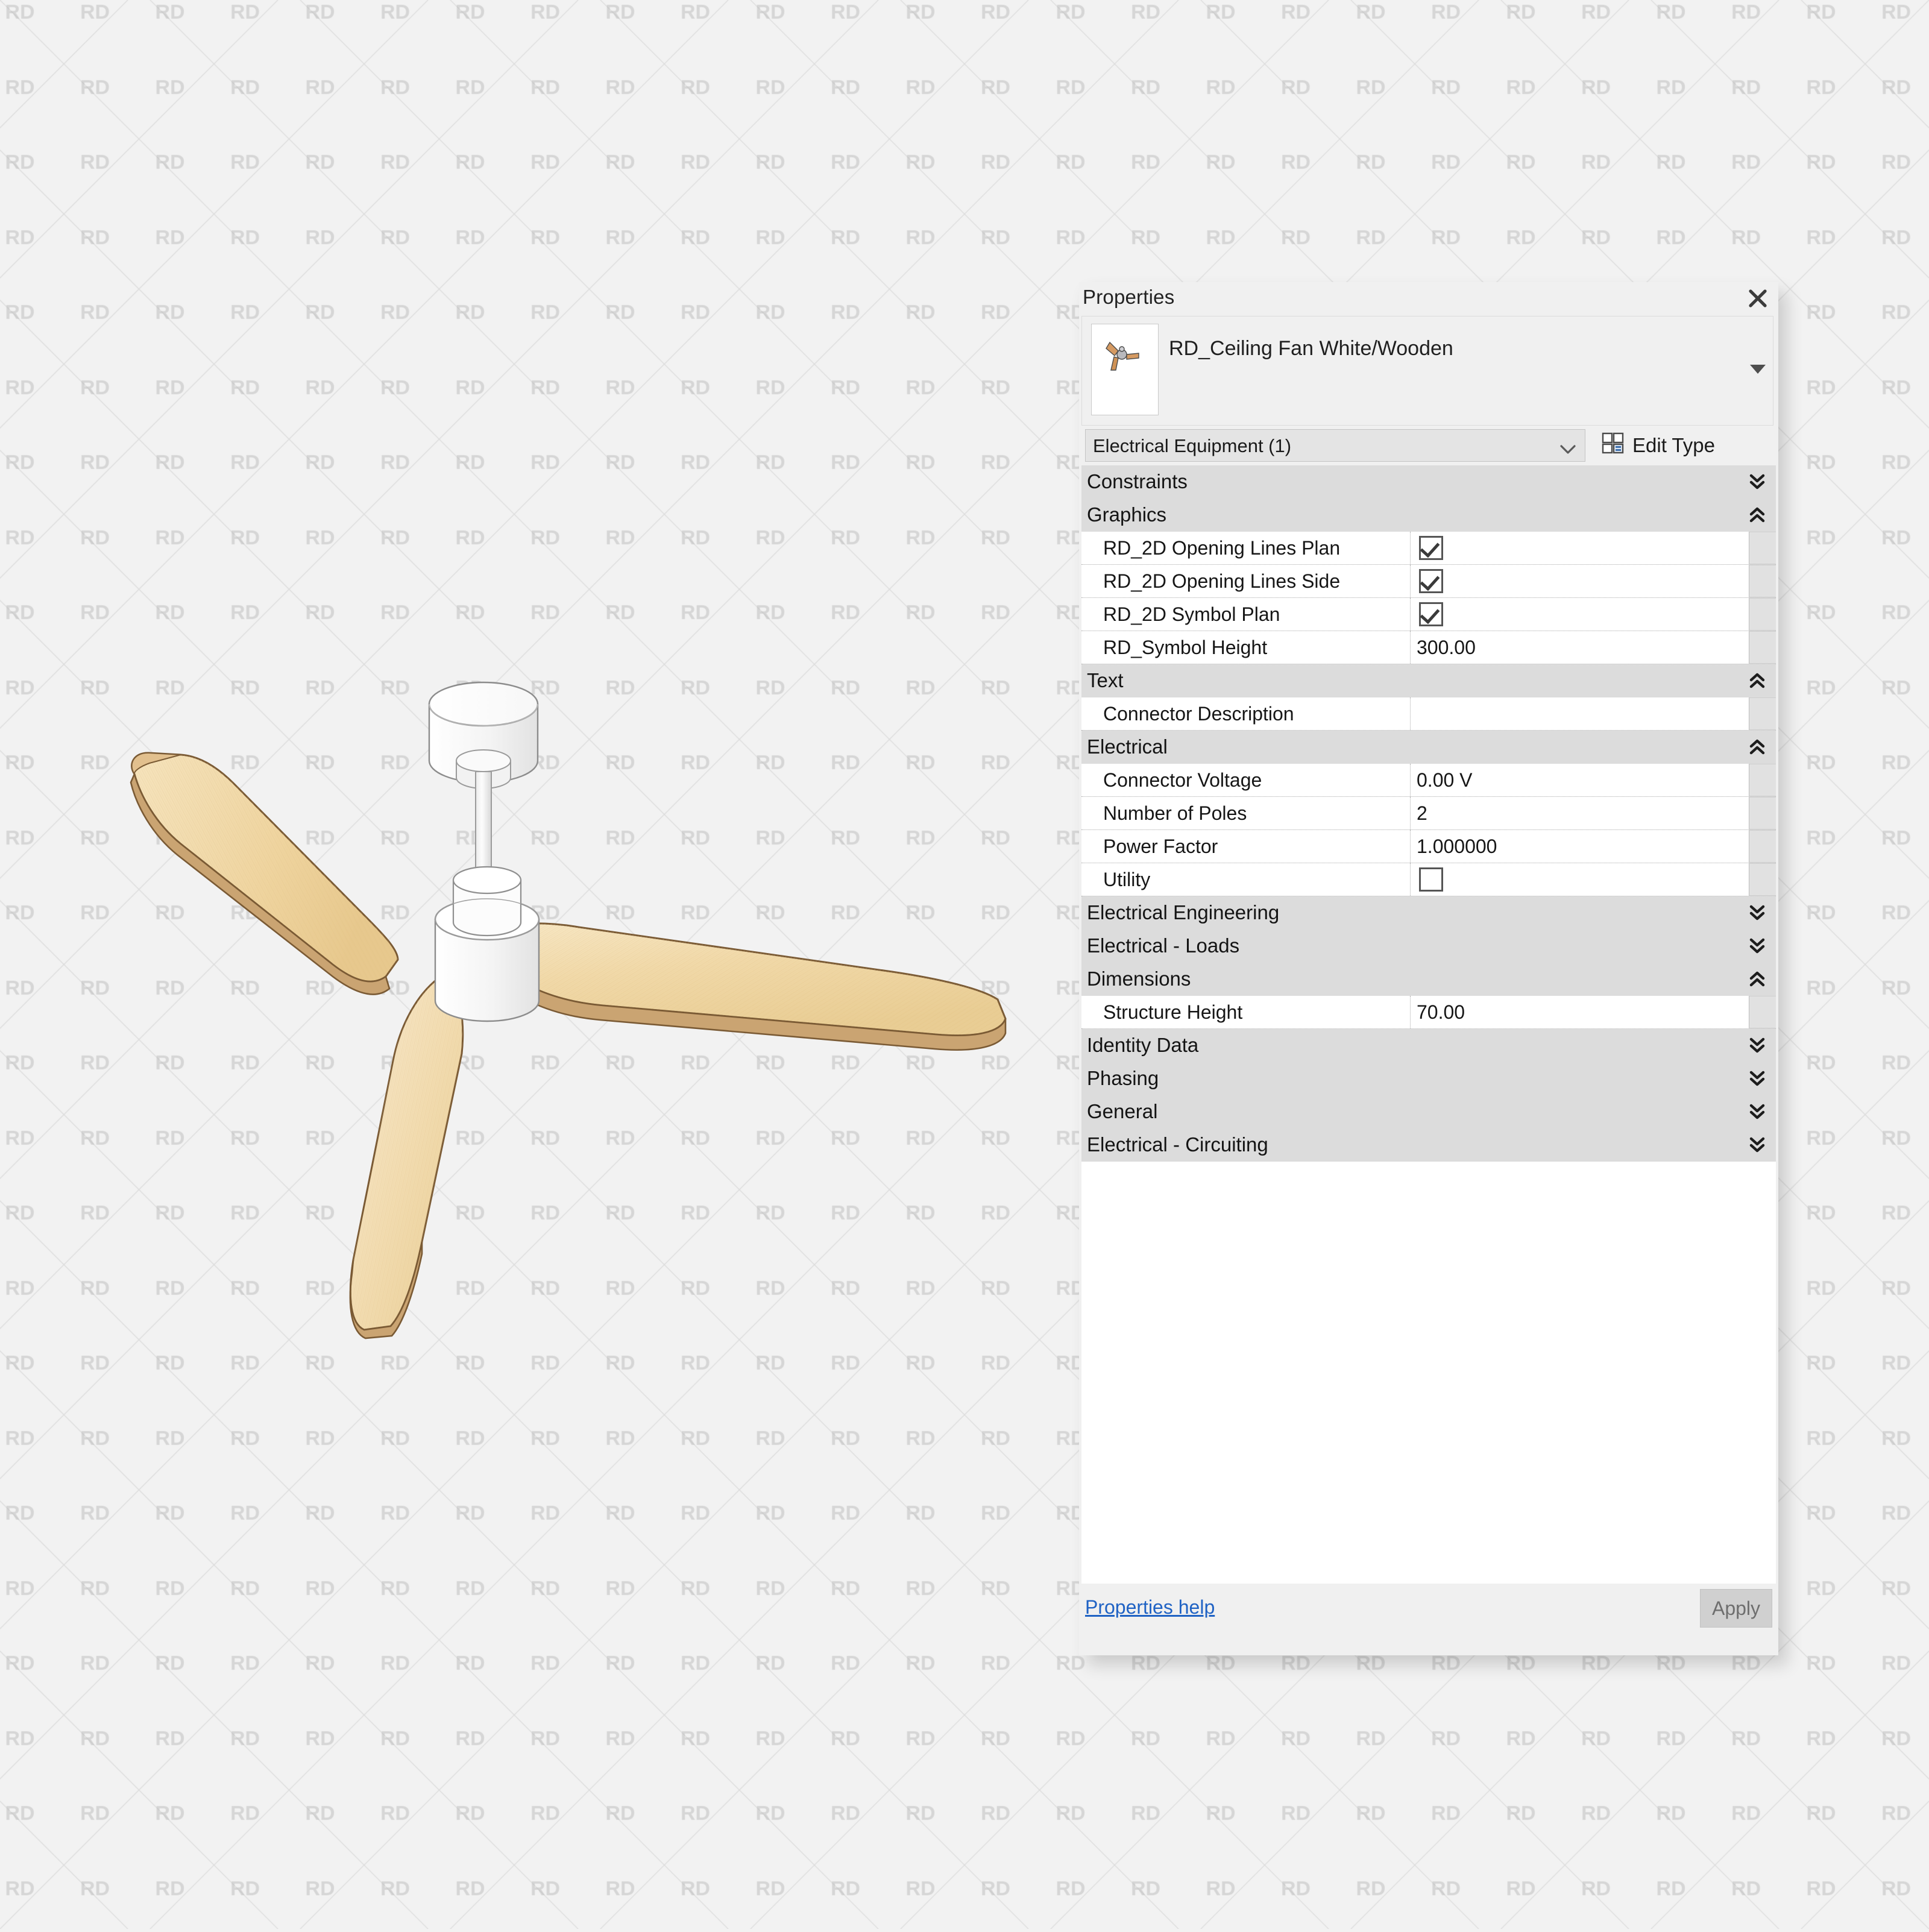  I want to click on property-group-header: Graphics, so click(1428, 515).